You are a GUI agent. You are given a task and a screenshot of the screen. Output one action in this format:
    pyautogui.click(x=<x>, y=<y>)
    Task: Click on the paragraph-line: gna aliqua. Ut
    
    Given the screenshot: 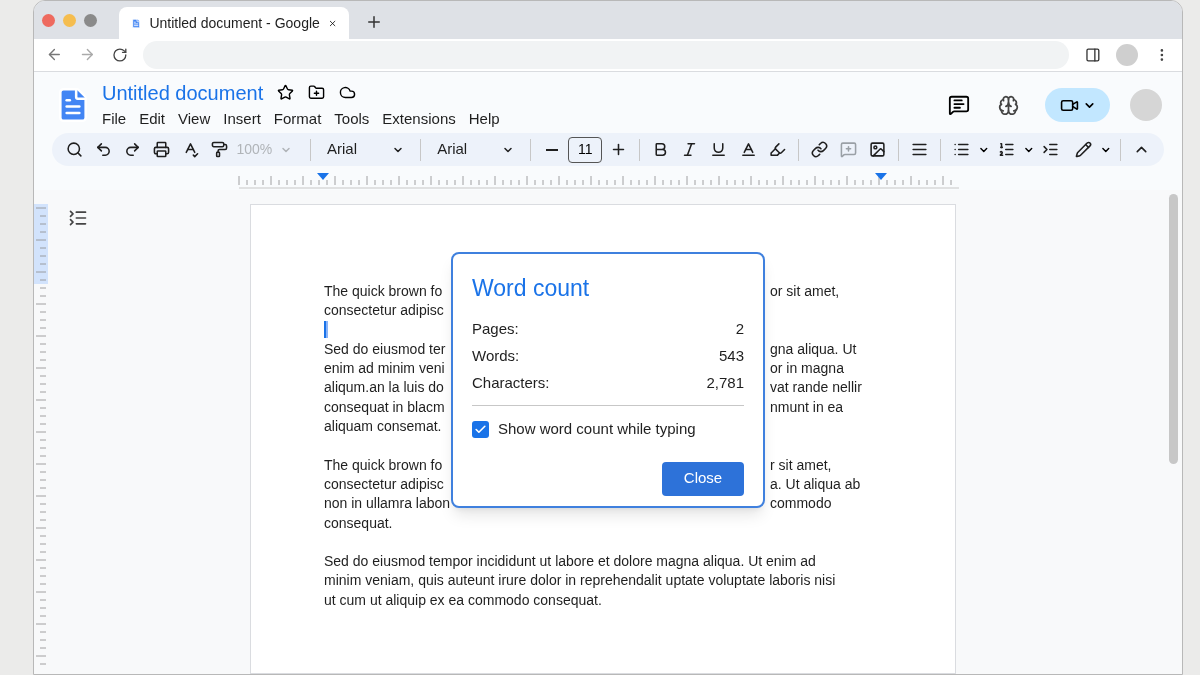 What is the action you would take?
    pyautogui.click(x=813, y=348)
    